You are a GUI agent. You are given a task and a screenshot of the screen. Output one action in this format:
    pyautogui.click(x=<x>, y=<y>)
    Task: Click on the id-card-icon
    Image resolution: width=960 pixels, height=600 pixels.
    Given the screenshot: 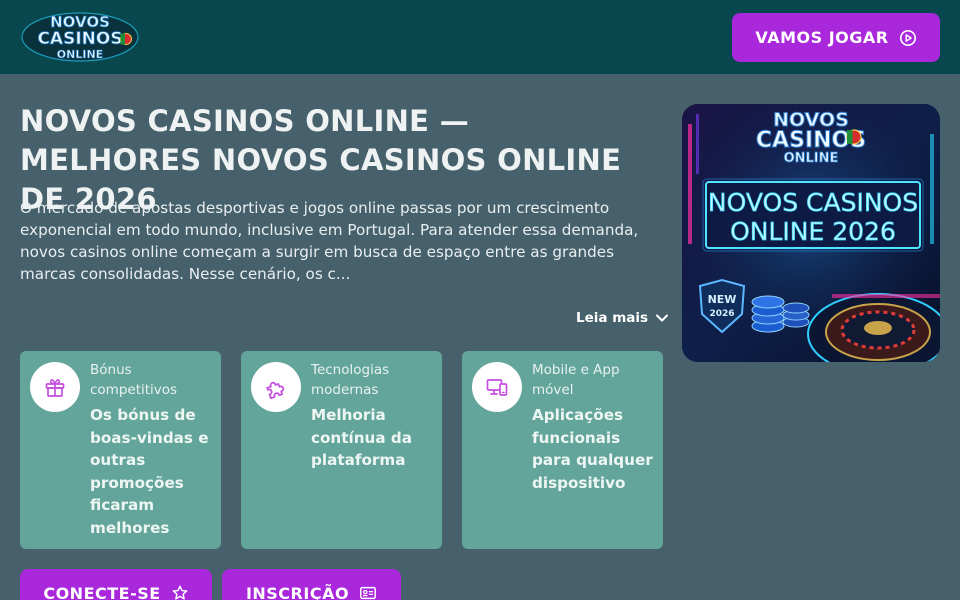 What is the action you would take?
    pyautogui.click(x=368, y=593)
    